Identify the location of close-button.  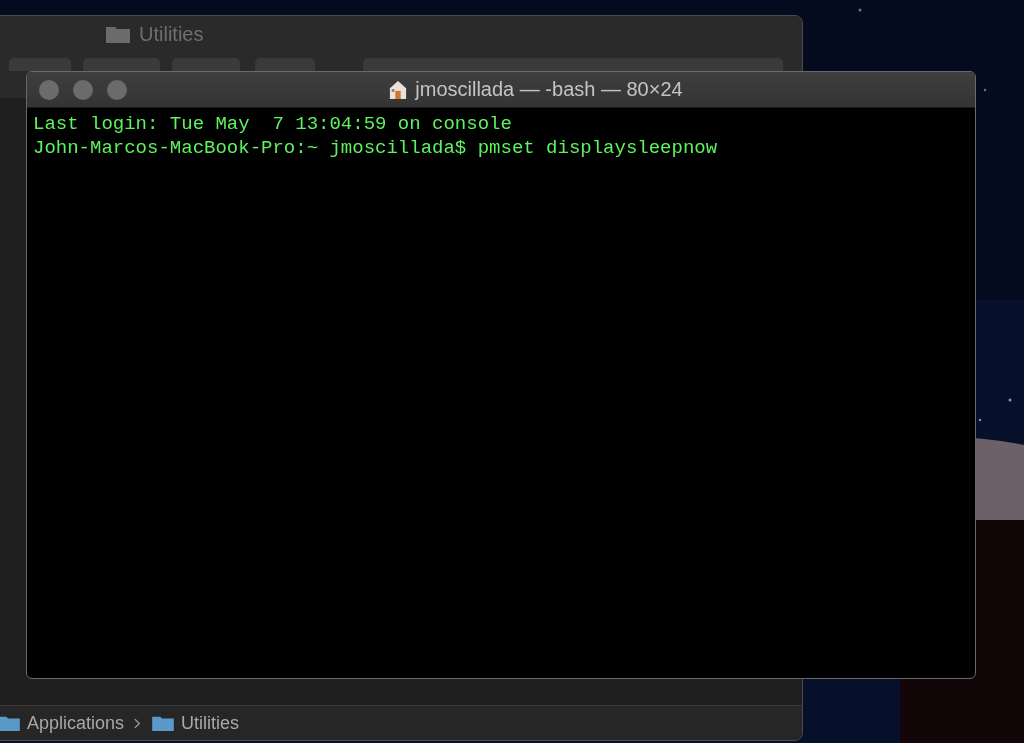
(49, 90).